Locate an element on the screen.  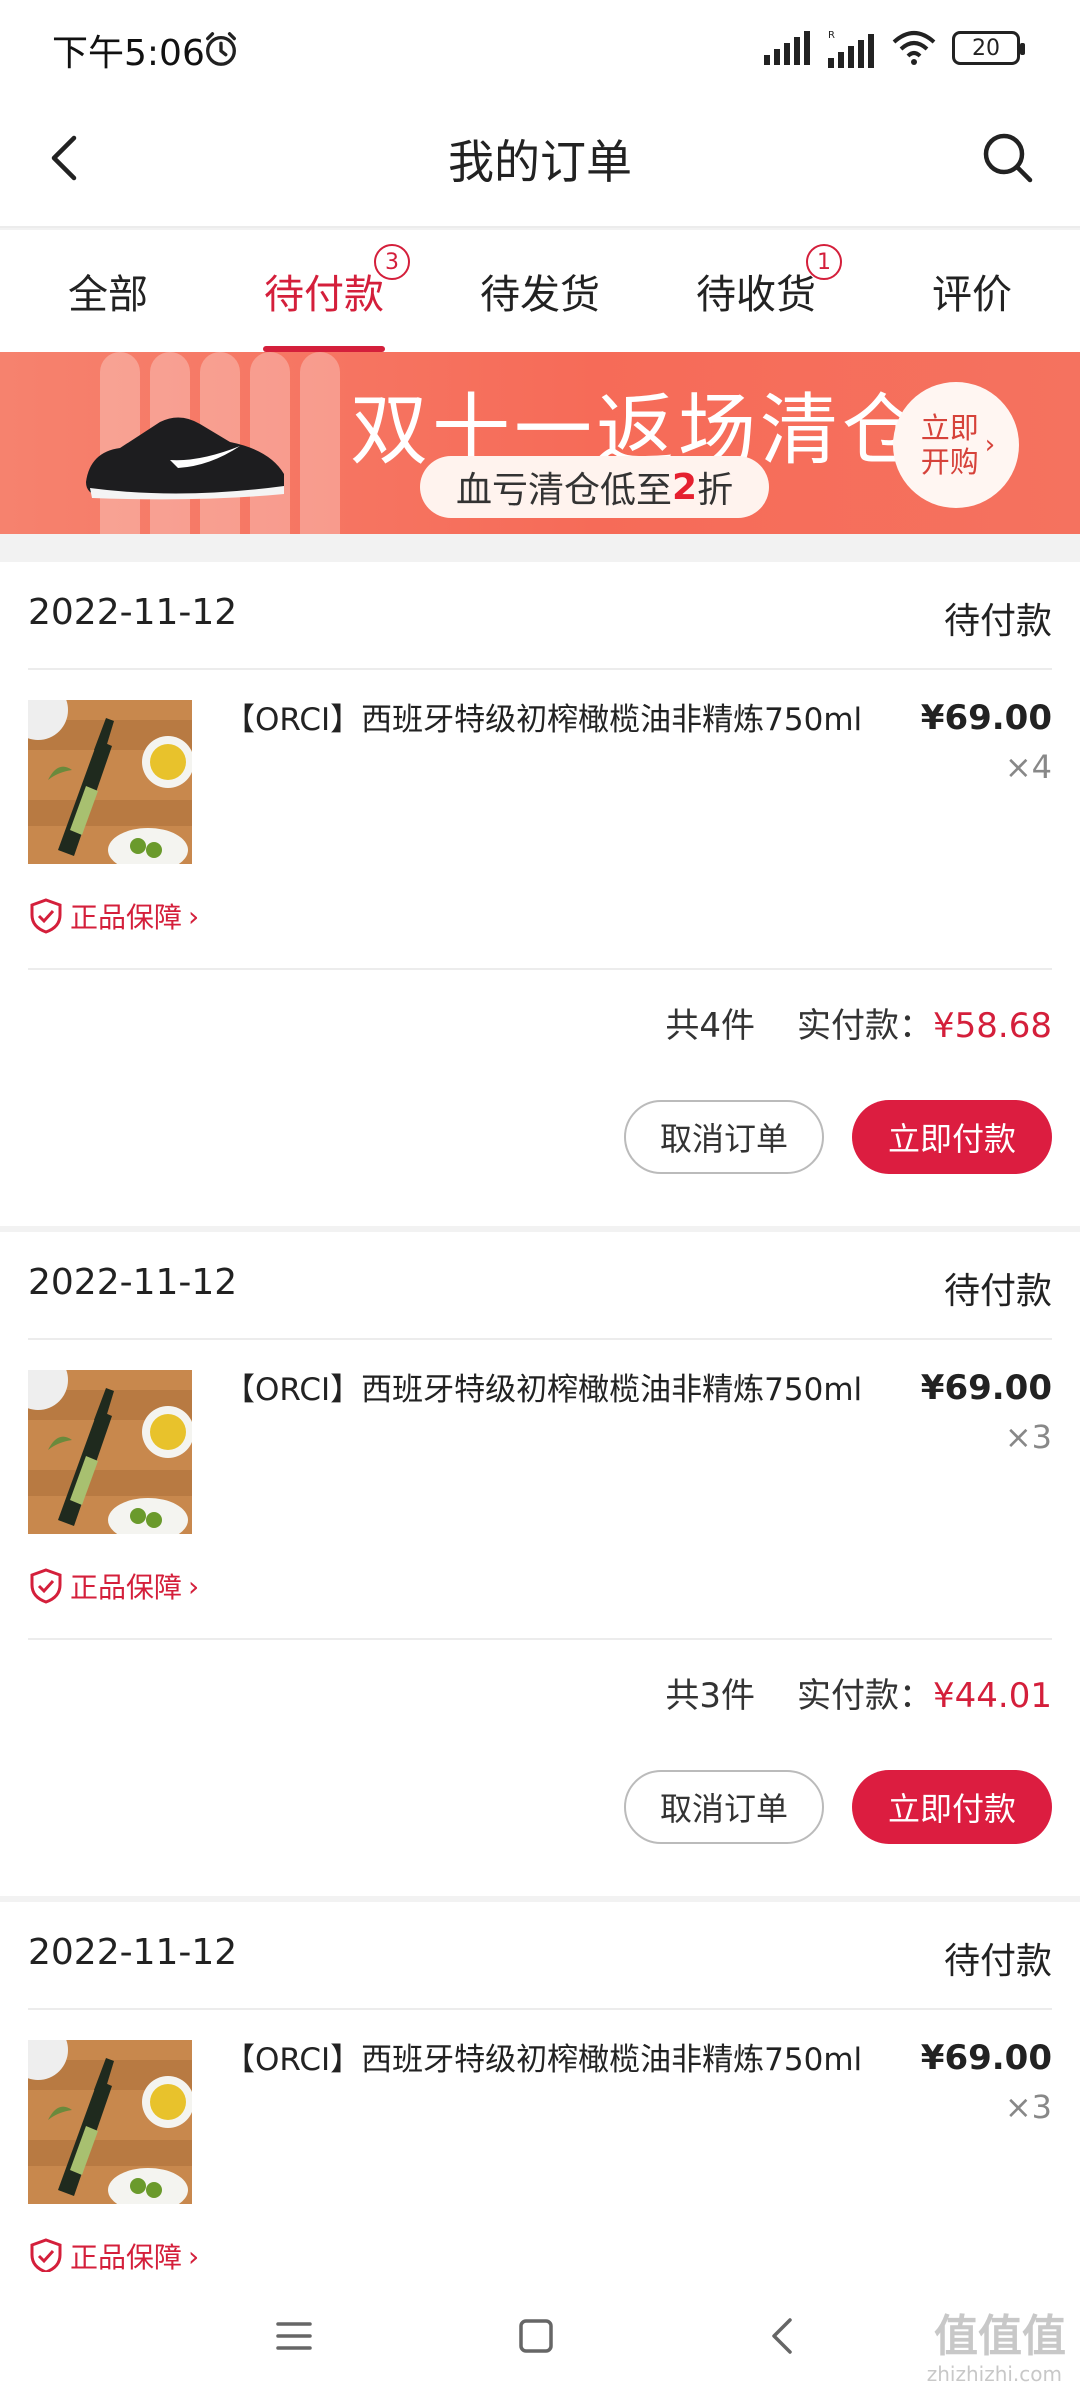
status-time: 下午5:06 is located at coordinates (128, 53).